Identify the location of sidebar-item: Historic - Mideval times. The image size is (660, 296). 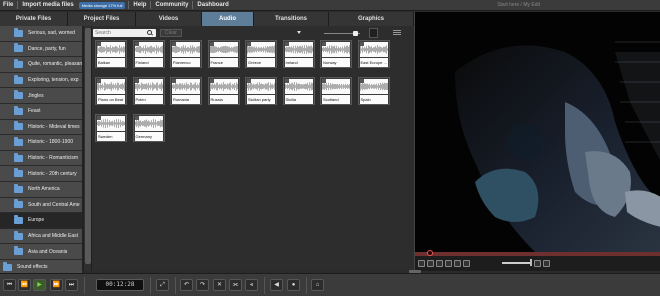
(41, 127).